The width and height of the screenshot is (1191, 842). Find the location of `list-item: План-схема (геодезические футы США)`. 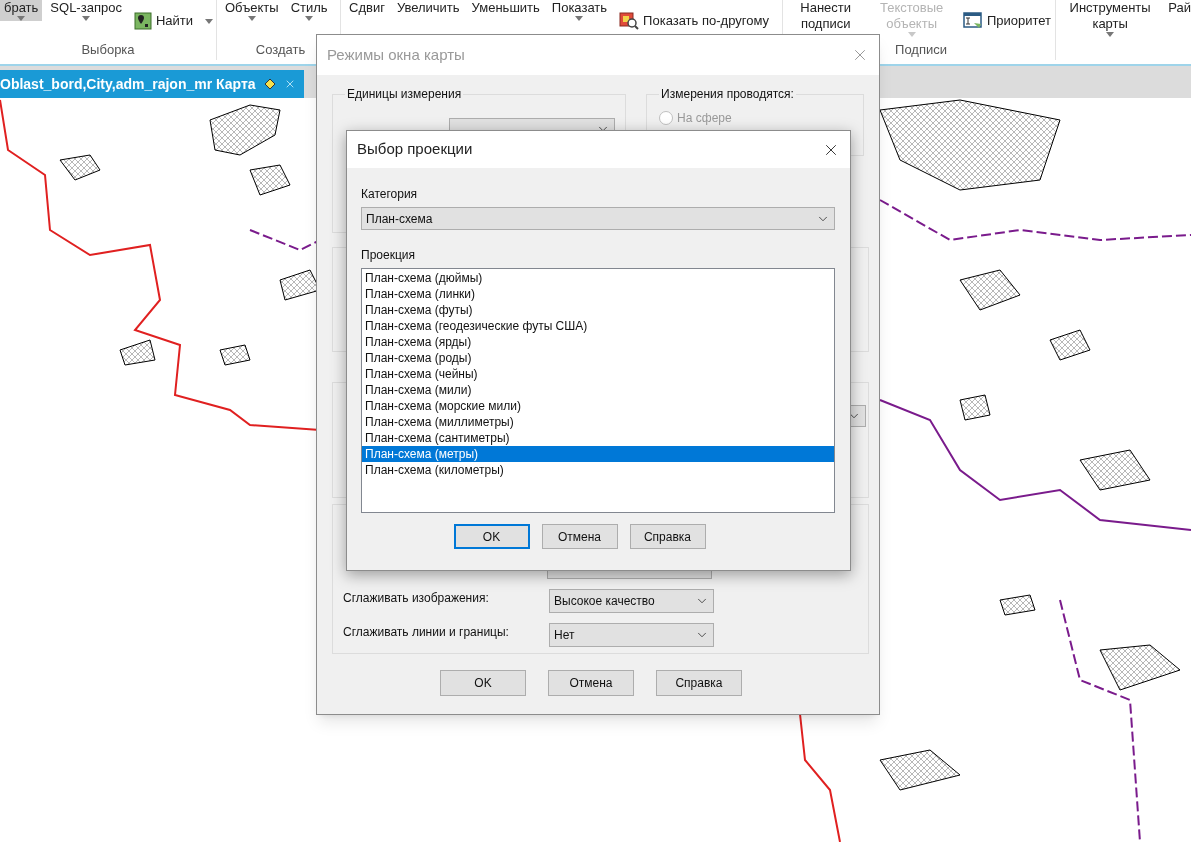

list-item: План-схема (геодезические футы США) is located at coordinates (598, 326).